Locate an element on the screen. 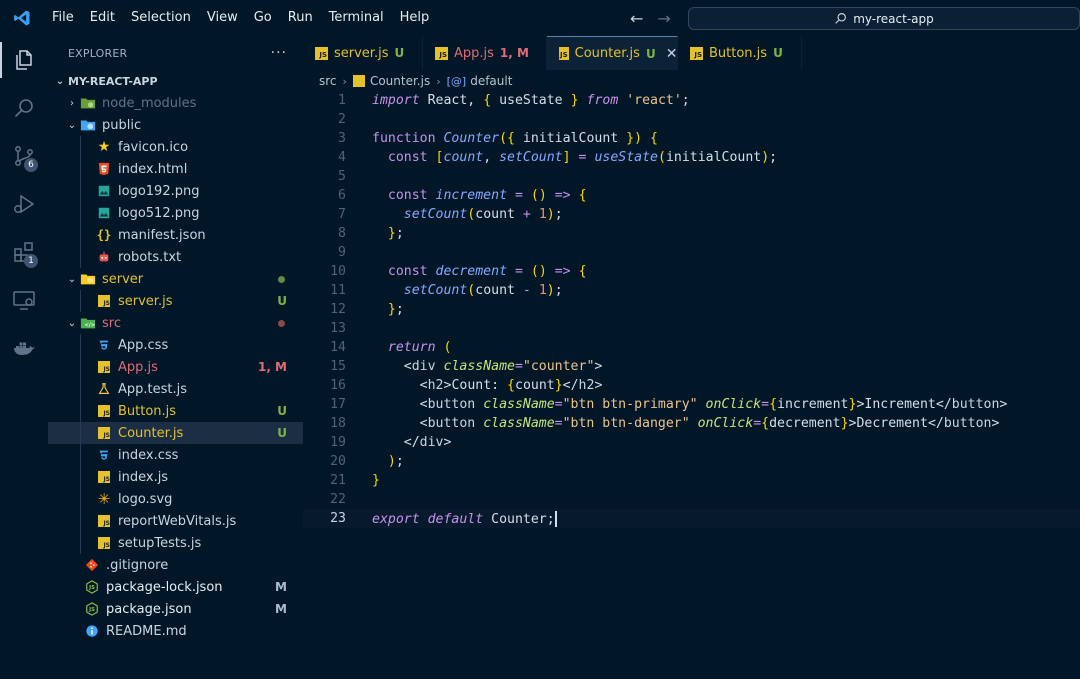 The height and width of the screenshot is (679, 1080). docker-activity is located at coordinates (24, 348).